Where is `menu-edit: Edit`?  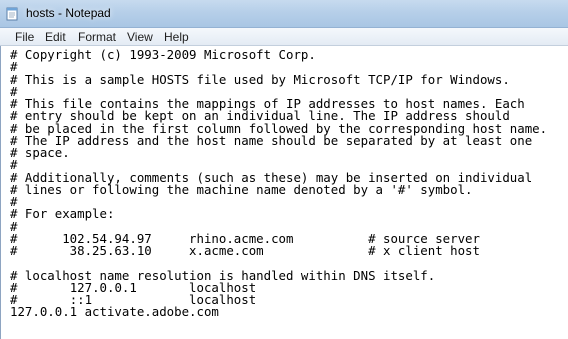
menu-edit: Edit is located at coordinates (55, 37).